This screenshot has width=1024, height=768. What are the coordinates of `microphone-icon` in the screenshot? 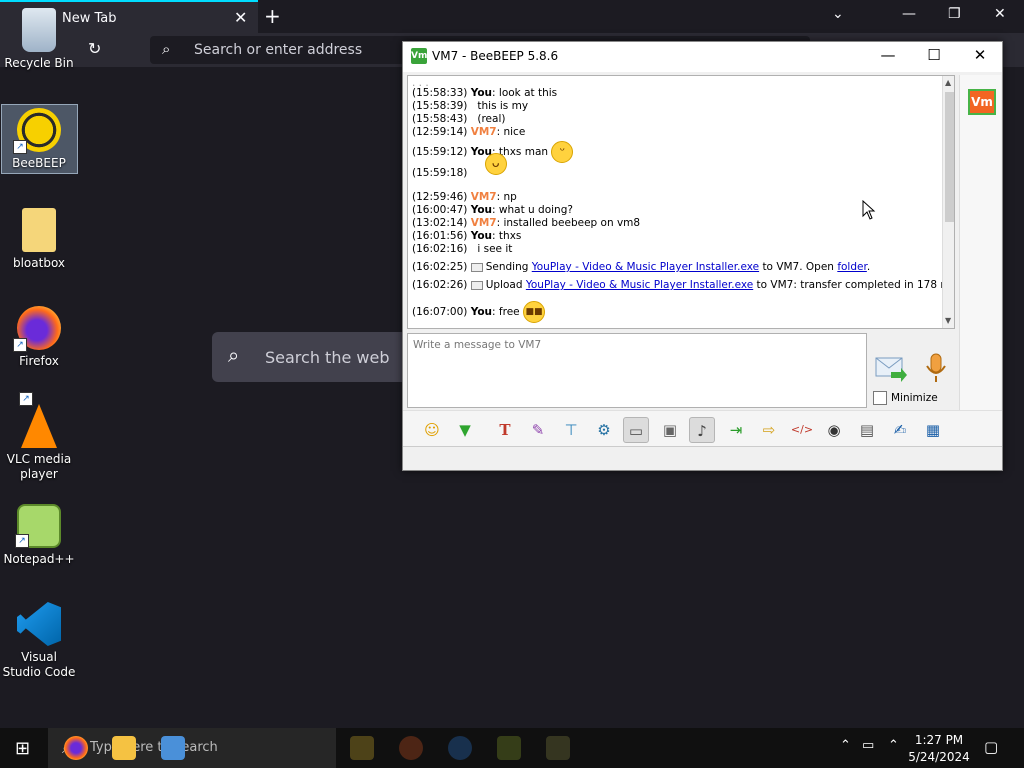 It's located at (936, 367).